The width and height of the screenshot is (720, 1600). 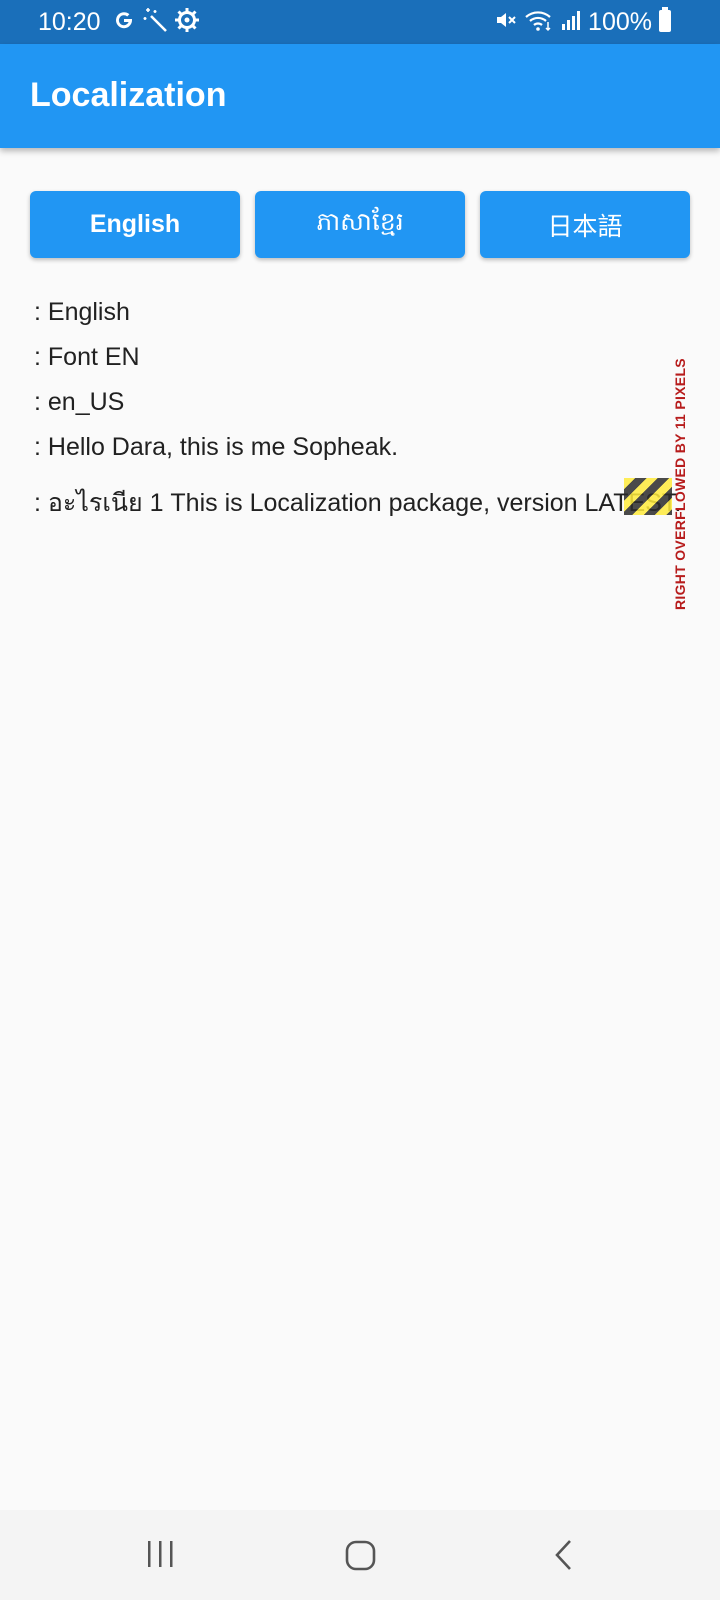 I want to click on app-bar: Localization, so click(x=360, y=96).